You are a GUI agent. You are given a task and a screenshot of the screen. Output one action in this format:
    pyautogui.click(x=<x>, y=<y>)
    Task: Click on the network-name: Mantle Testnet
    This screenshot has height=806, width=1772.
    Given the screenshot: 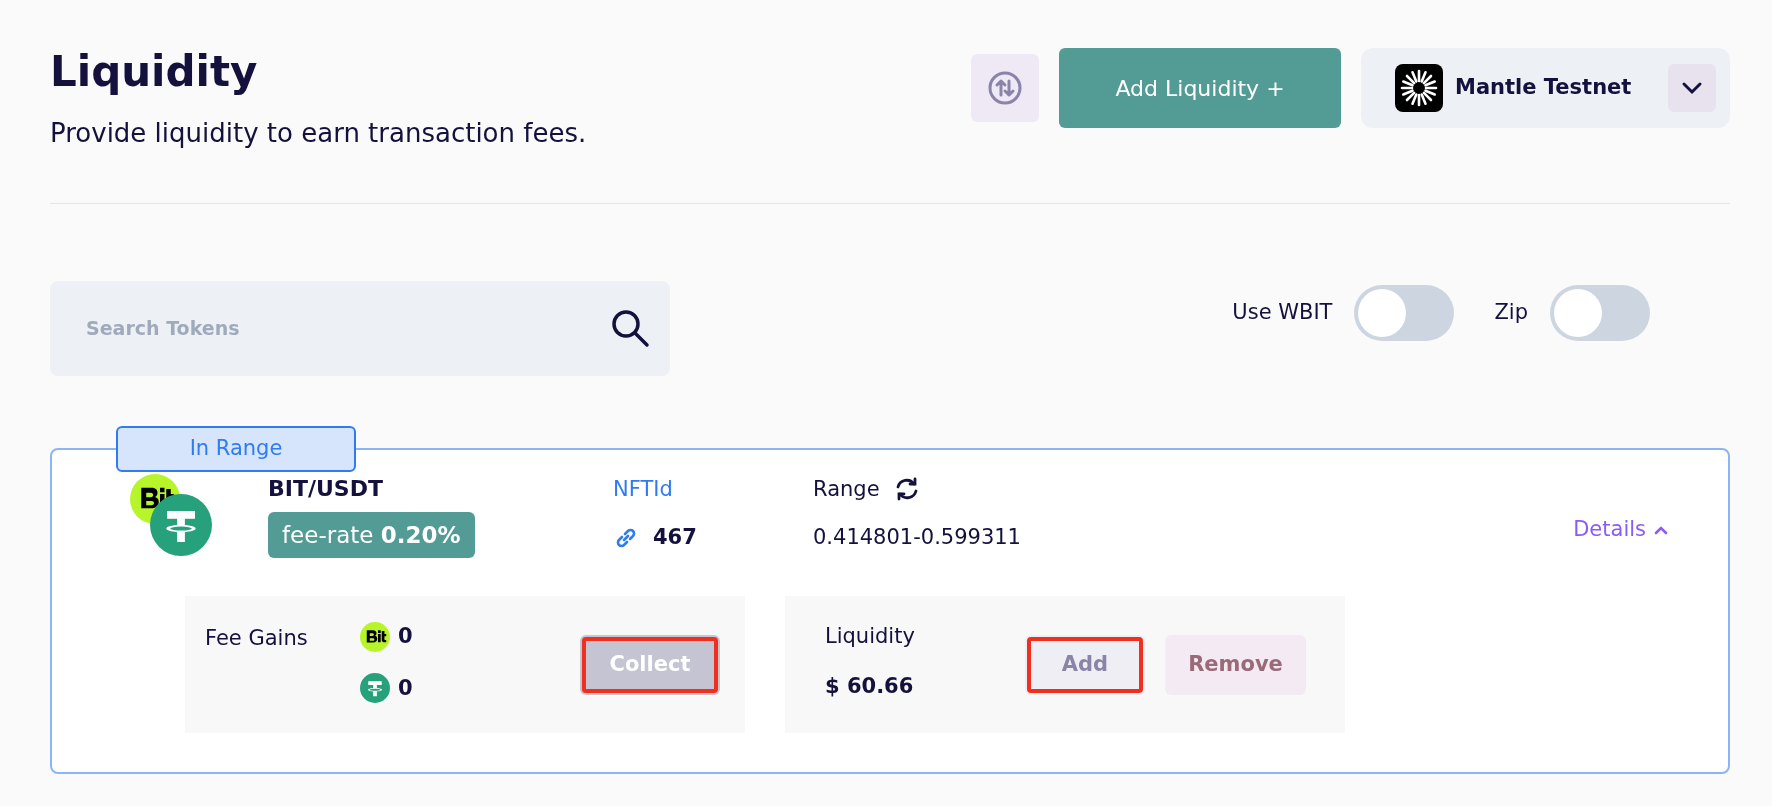 What is the action you would take?
    pyautogui.click(x=1544, y=88)
    